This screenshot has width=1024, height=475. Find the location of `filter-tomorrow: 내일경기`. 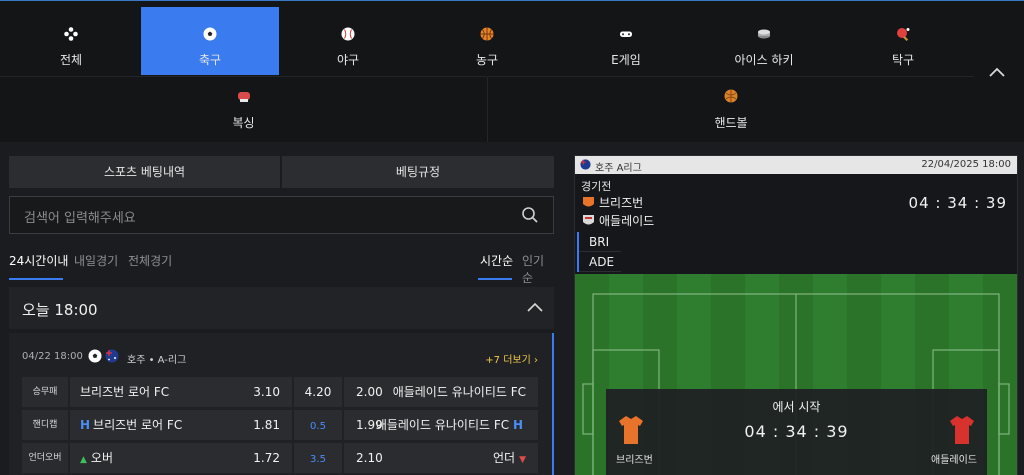

filter-tomorrow: 내일경기 is located at coordinates (96, 260).